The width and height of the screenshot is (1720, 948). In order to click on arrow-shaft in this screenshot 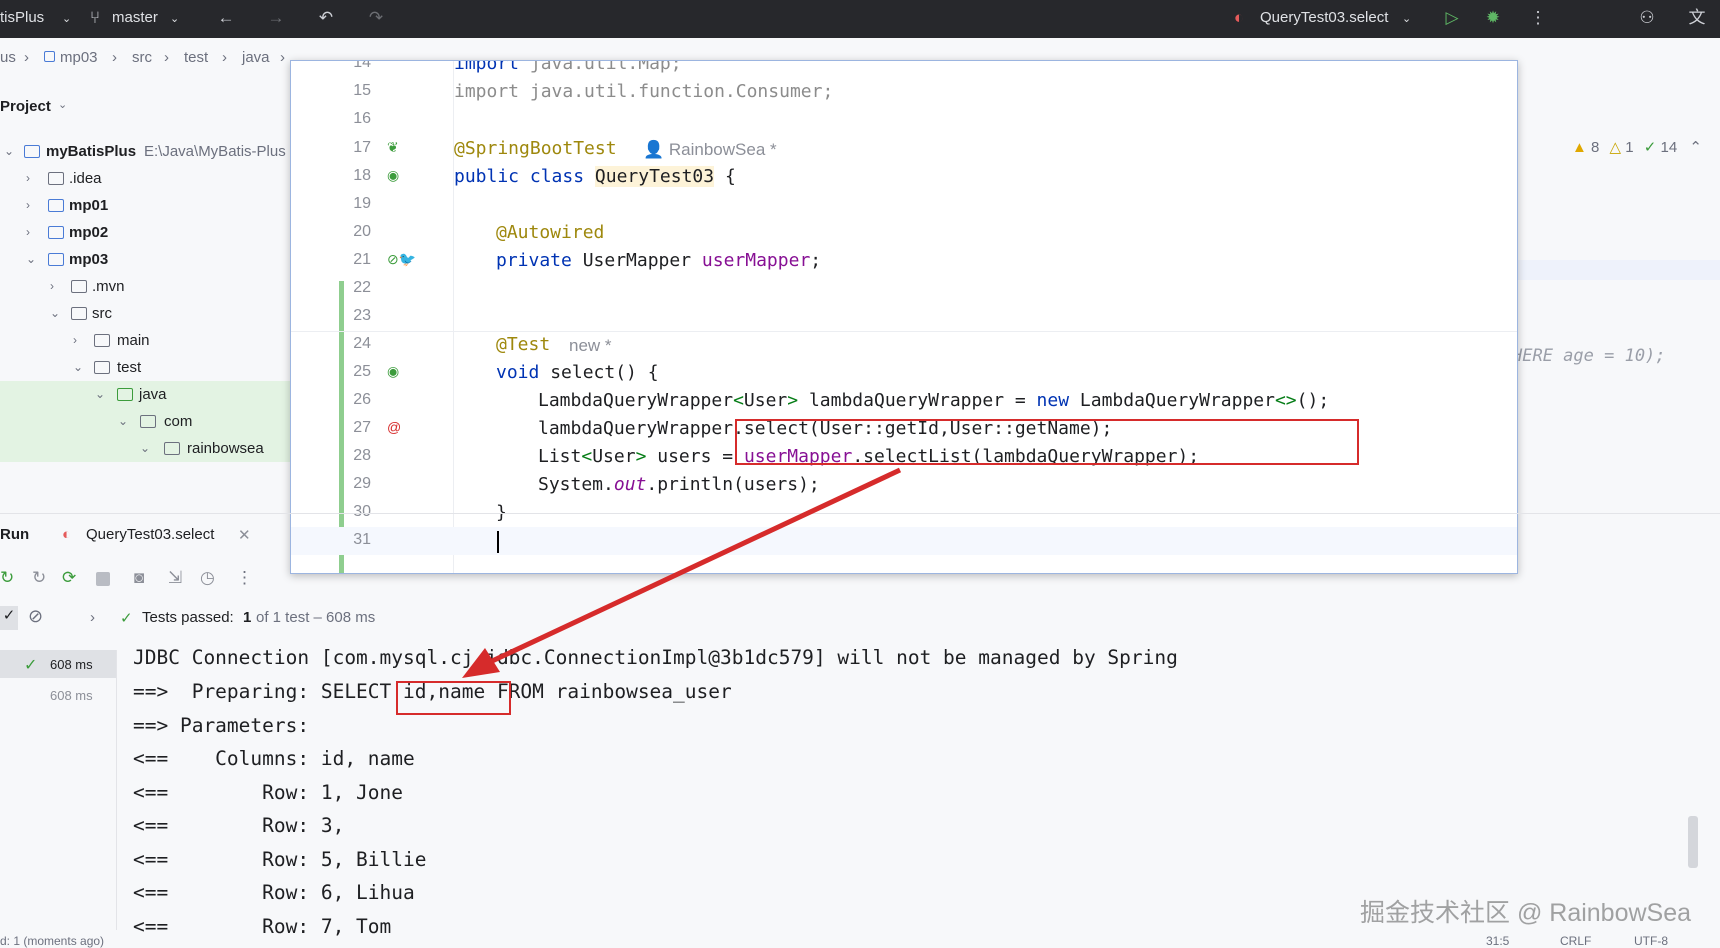, I will do `click(695, 566)`.